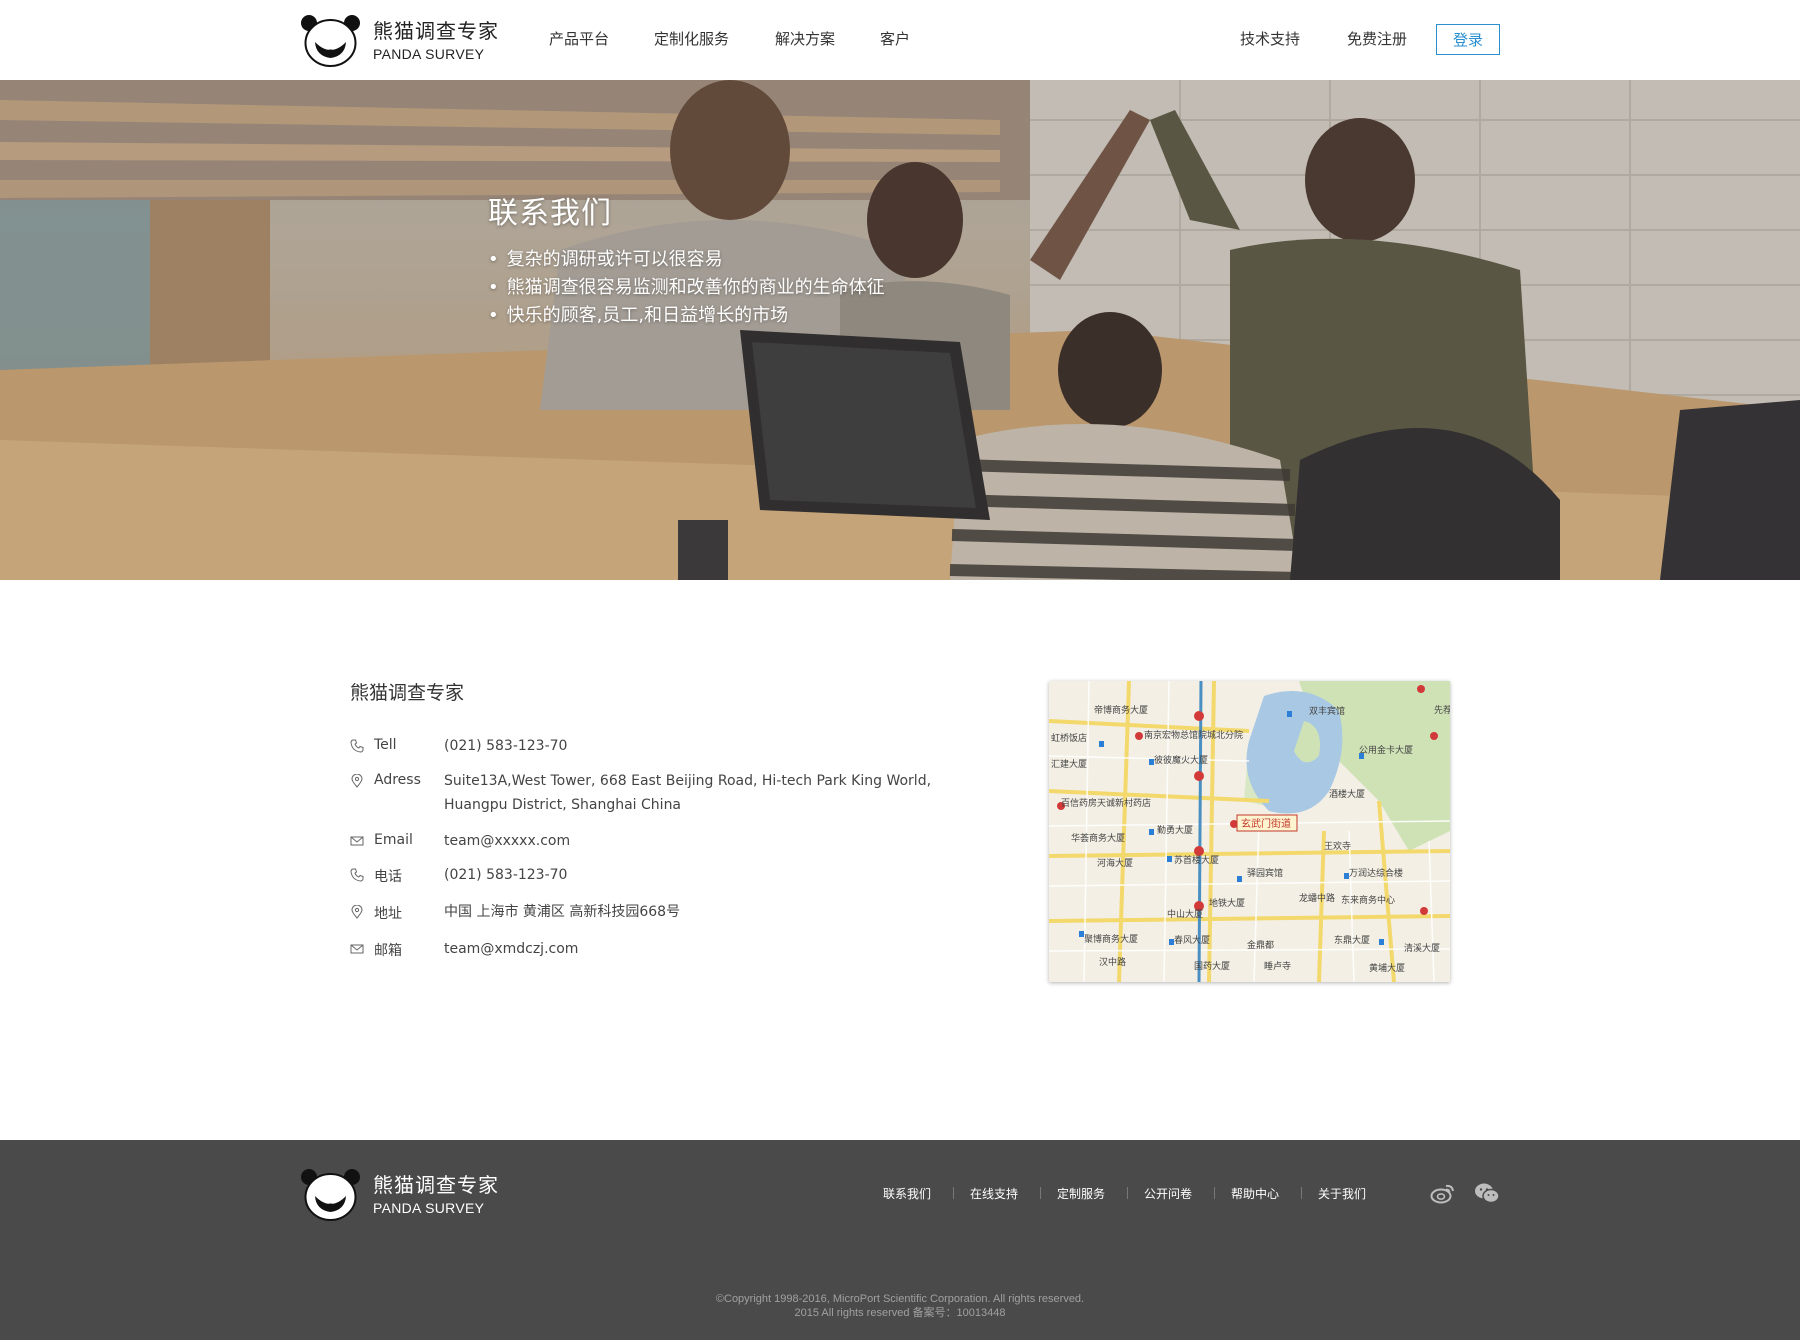  I want to click on brand-name-en: PANDA SURVEY, so click(429, 54).